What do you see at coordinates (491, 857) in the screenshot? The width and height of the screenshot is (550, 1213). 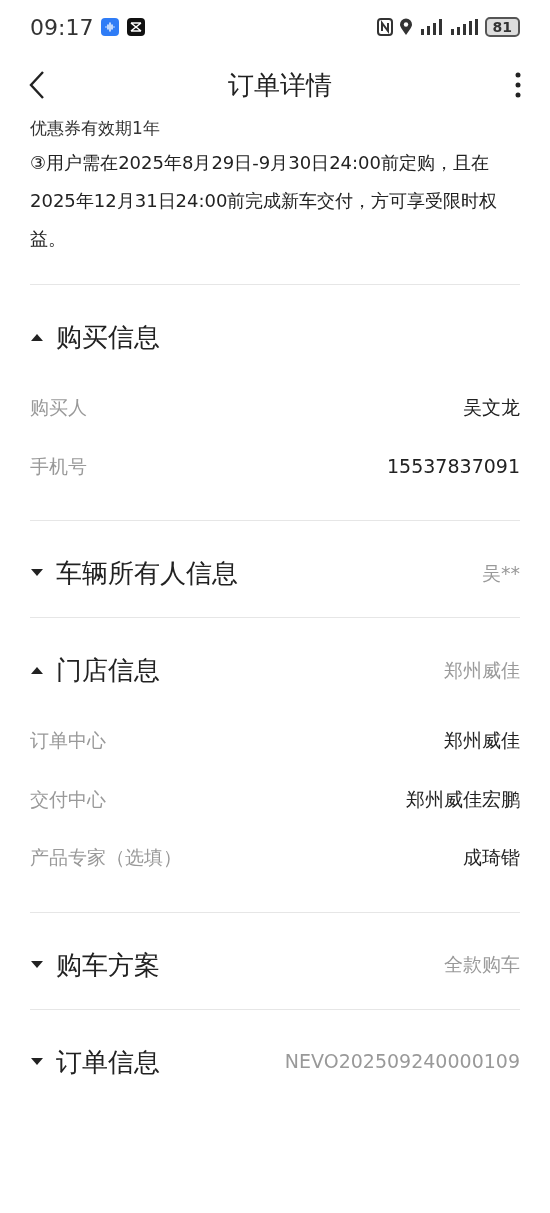 I see `field-value: 成琦锴` at bounding box center [491, 857].